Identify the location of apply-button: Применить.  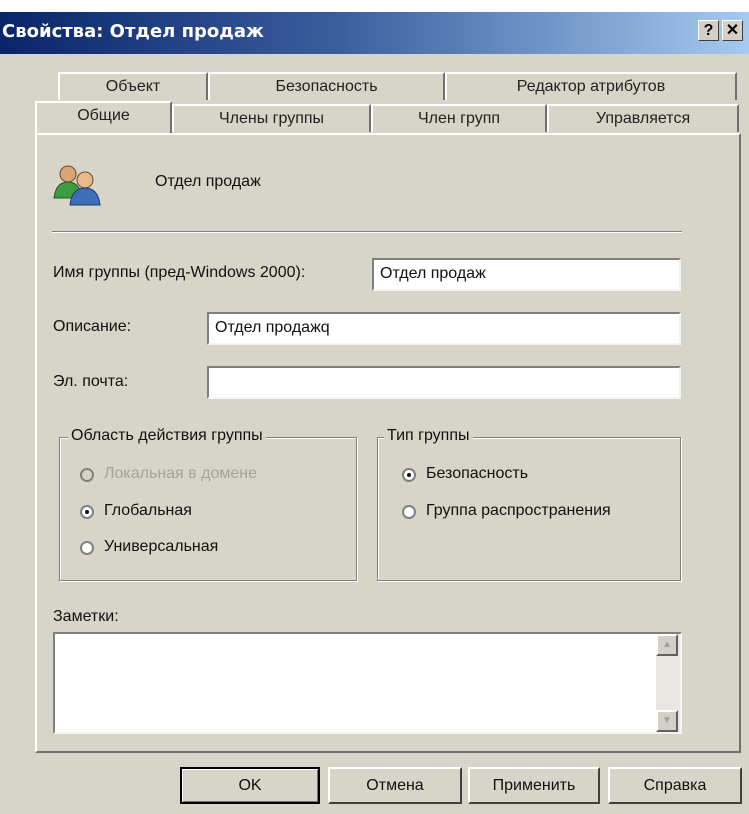
(534, 785).